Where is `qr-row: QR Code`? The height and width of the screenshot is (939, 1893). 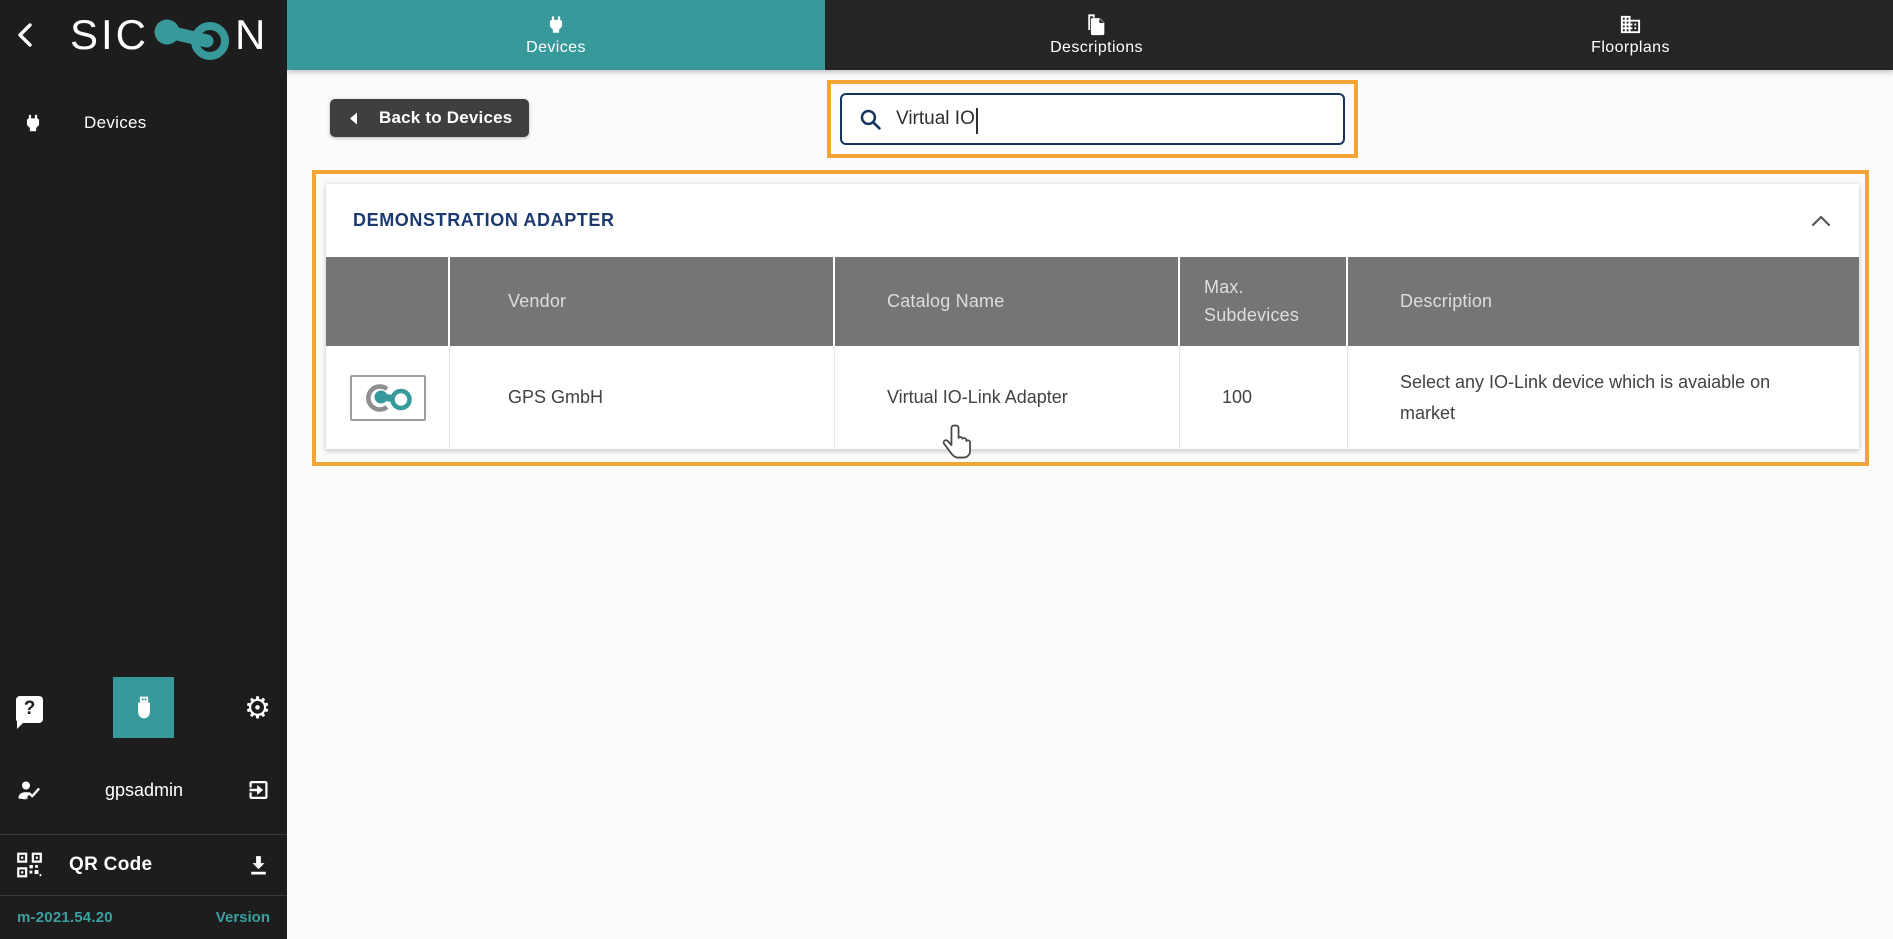 qr-row: QR Code is located at coordinates (143, 865).